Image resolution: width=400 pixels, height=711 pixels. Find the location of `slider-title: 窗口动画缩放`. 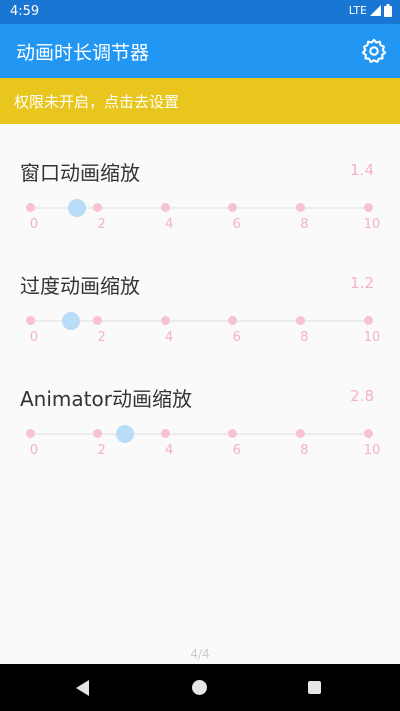

slider-title: 窗口动画缩放 is located at coordinates (80, 173).